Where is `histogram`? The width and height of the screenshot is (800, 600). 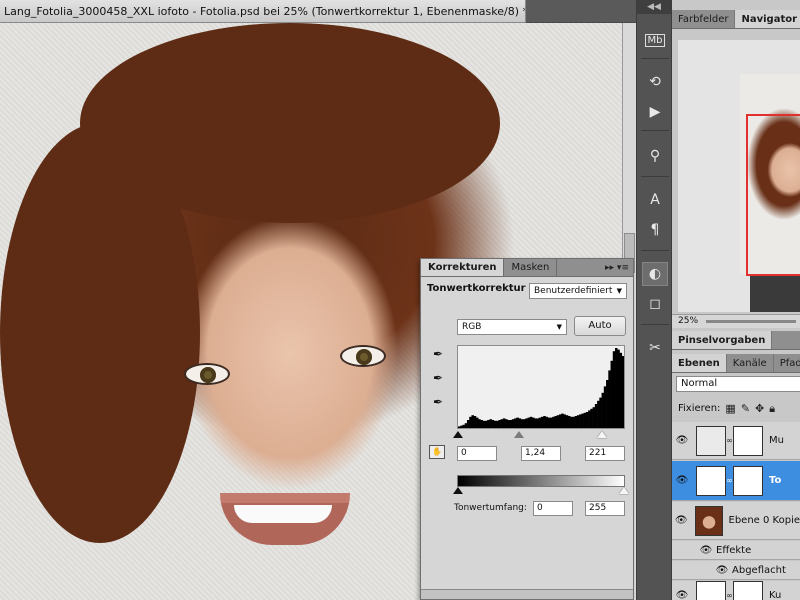 histogram is located at coordinates (541, 387).